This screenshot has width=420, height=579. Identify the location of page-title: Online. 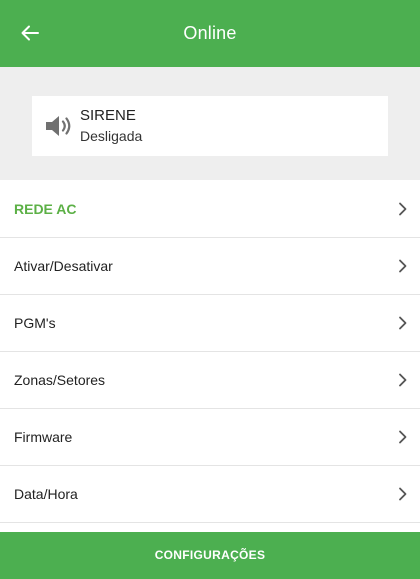
(210, 33).